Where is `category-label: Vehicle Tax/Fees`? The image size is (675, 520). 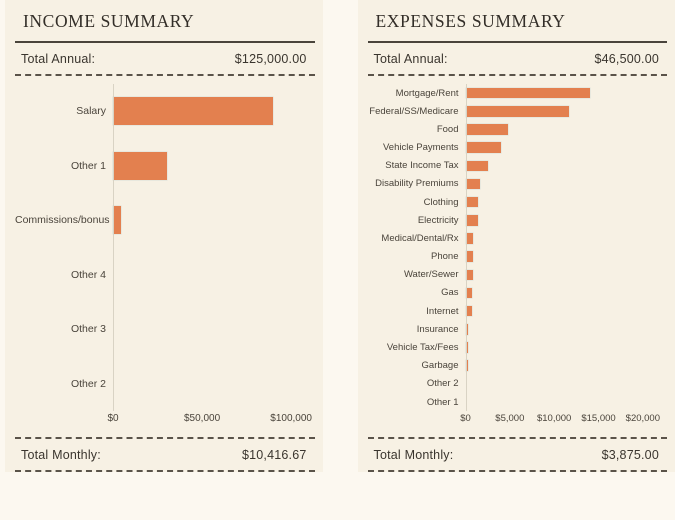 category-label: Vehicle Tax/Fees is located at coordinates (422, 347).